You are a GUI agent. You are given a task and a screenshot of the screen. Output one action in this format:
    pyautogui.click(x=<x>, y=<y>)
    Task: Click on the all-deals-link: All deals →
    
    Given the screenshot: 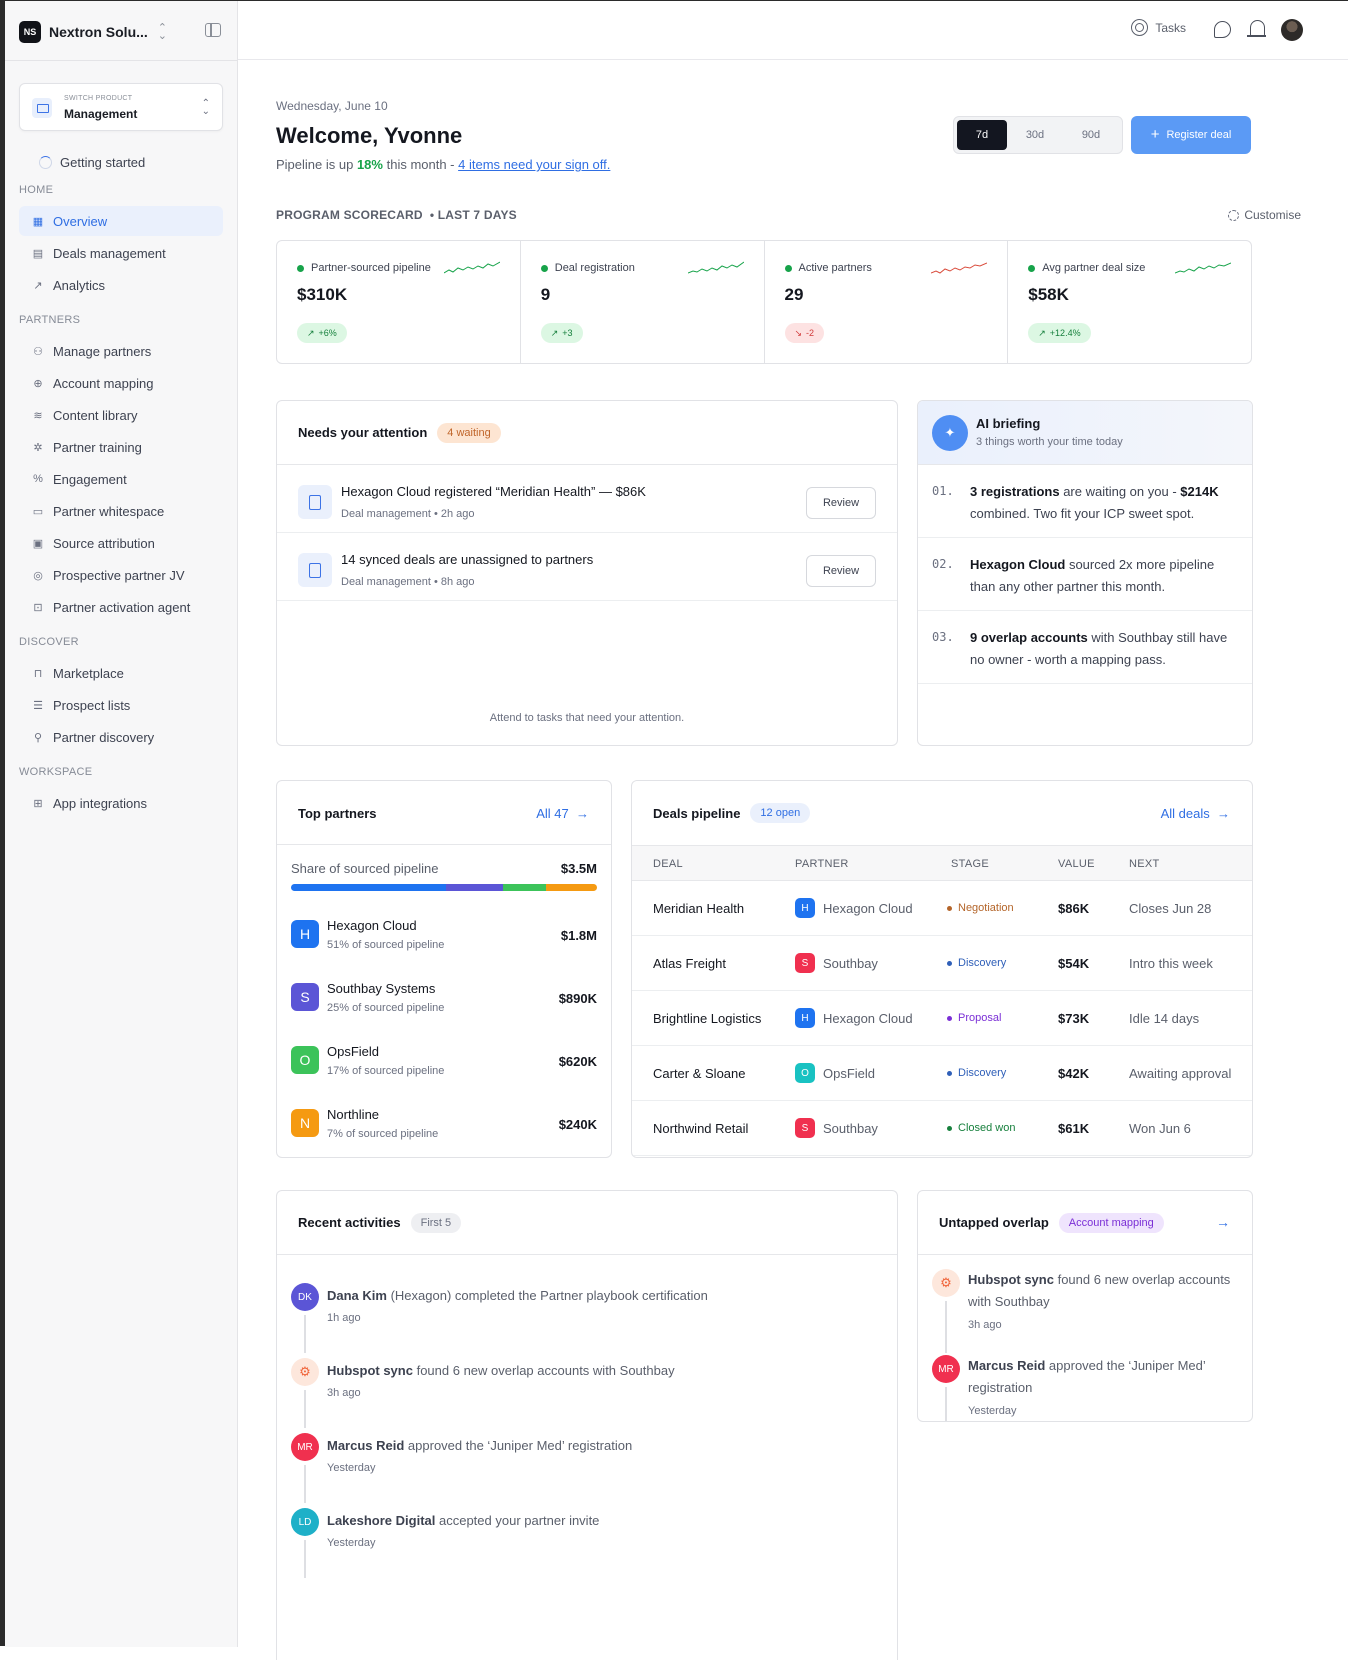 What is the action you would take?
    pyautogui.click(x=1195, y=813)
    